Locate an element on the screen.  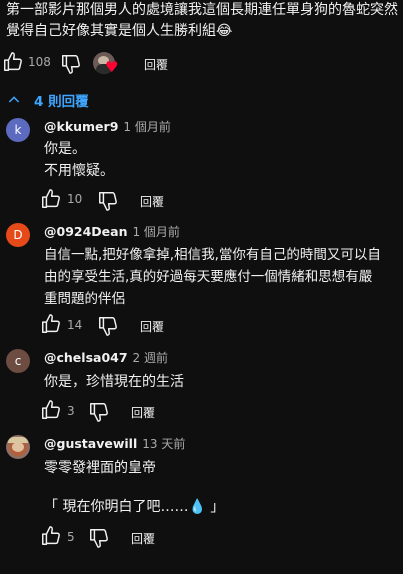
avatar: c is located at coordinates (18, 361).